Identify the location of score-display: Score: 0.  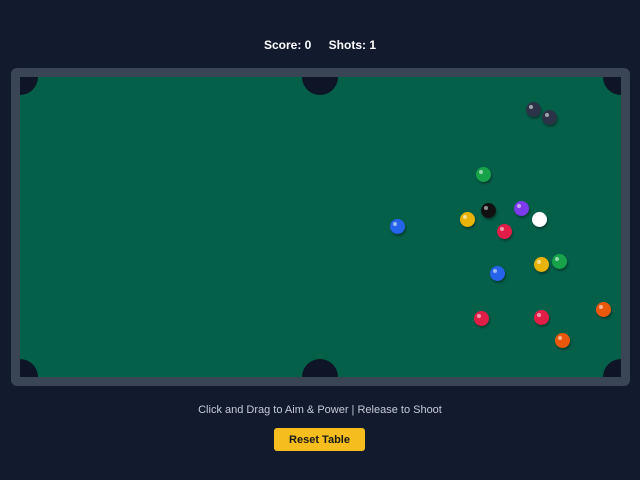
(287, 45).